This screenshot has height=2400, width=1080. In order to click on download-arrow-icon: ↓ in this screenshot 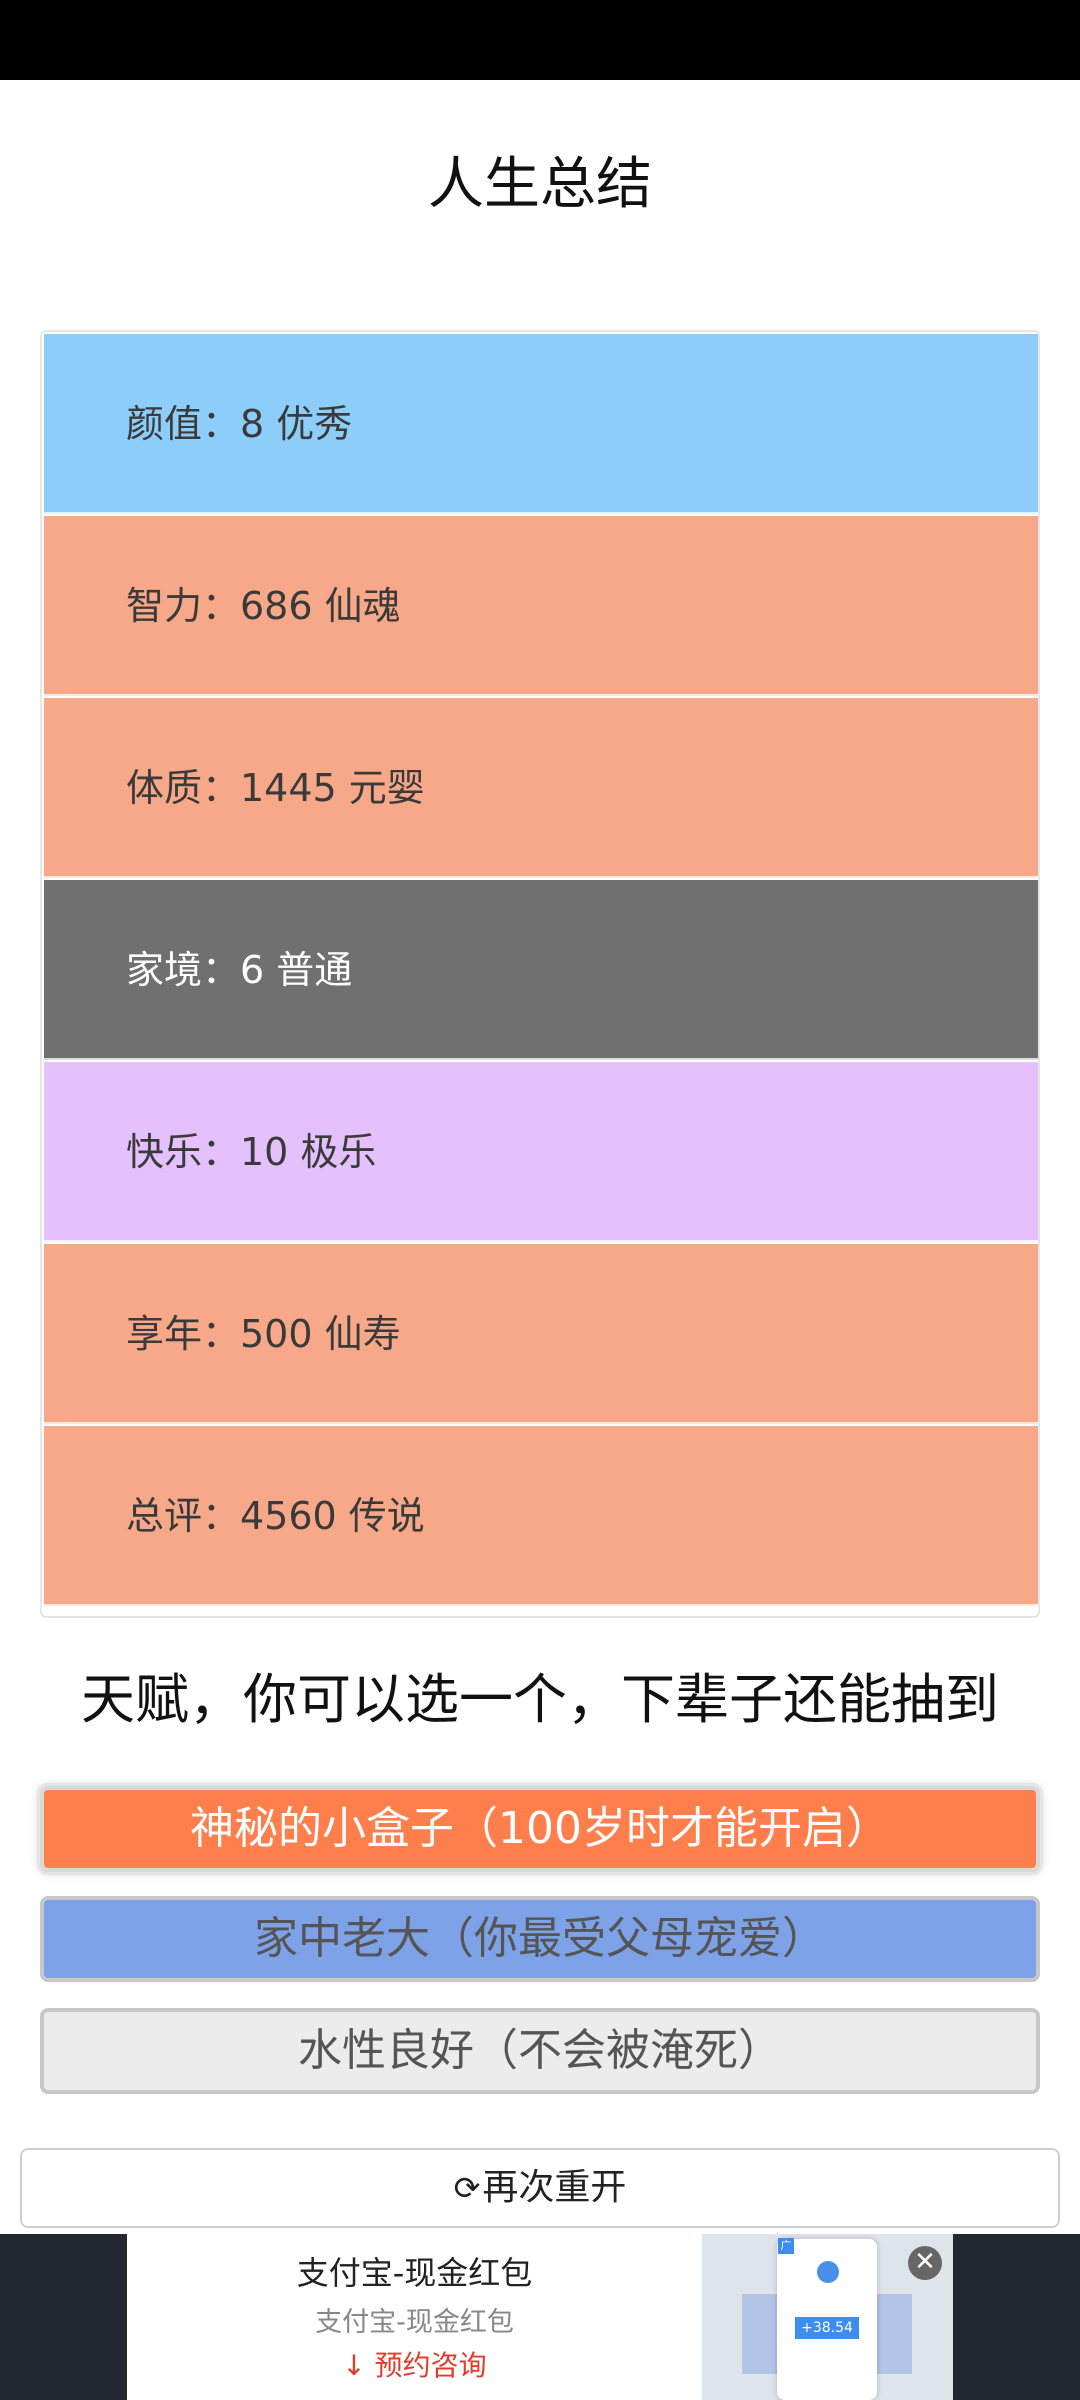, I will do `click(354, 2365)`.